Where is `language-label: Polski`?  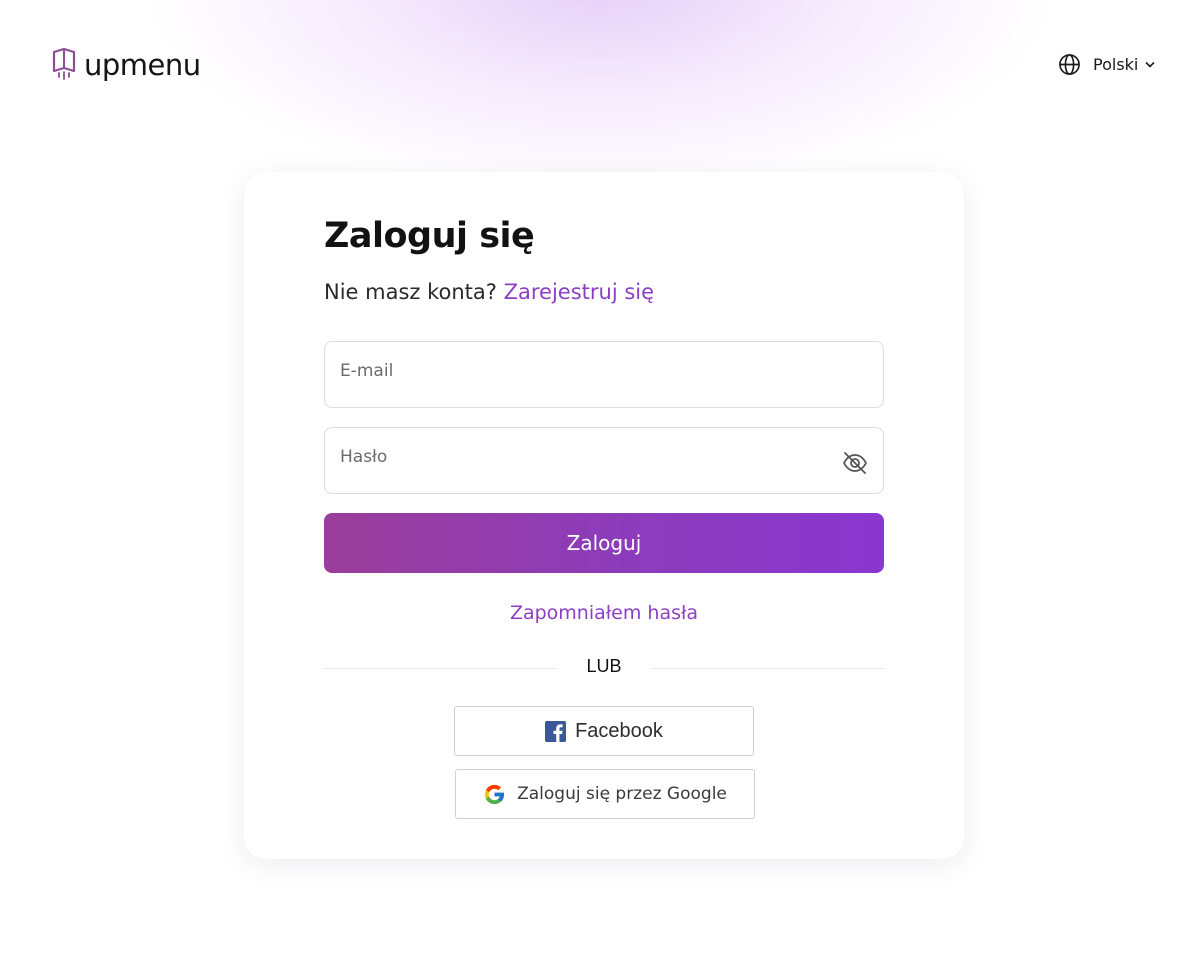
language-label: Polski is located at coordinates (1116, 64).